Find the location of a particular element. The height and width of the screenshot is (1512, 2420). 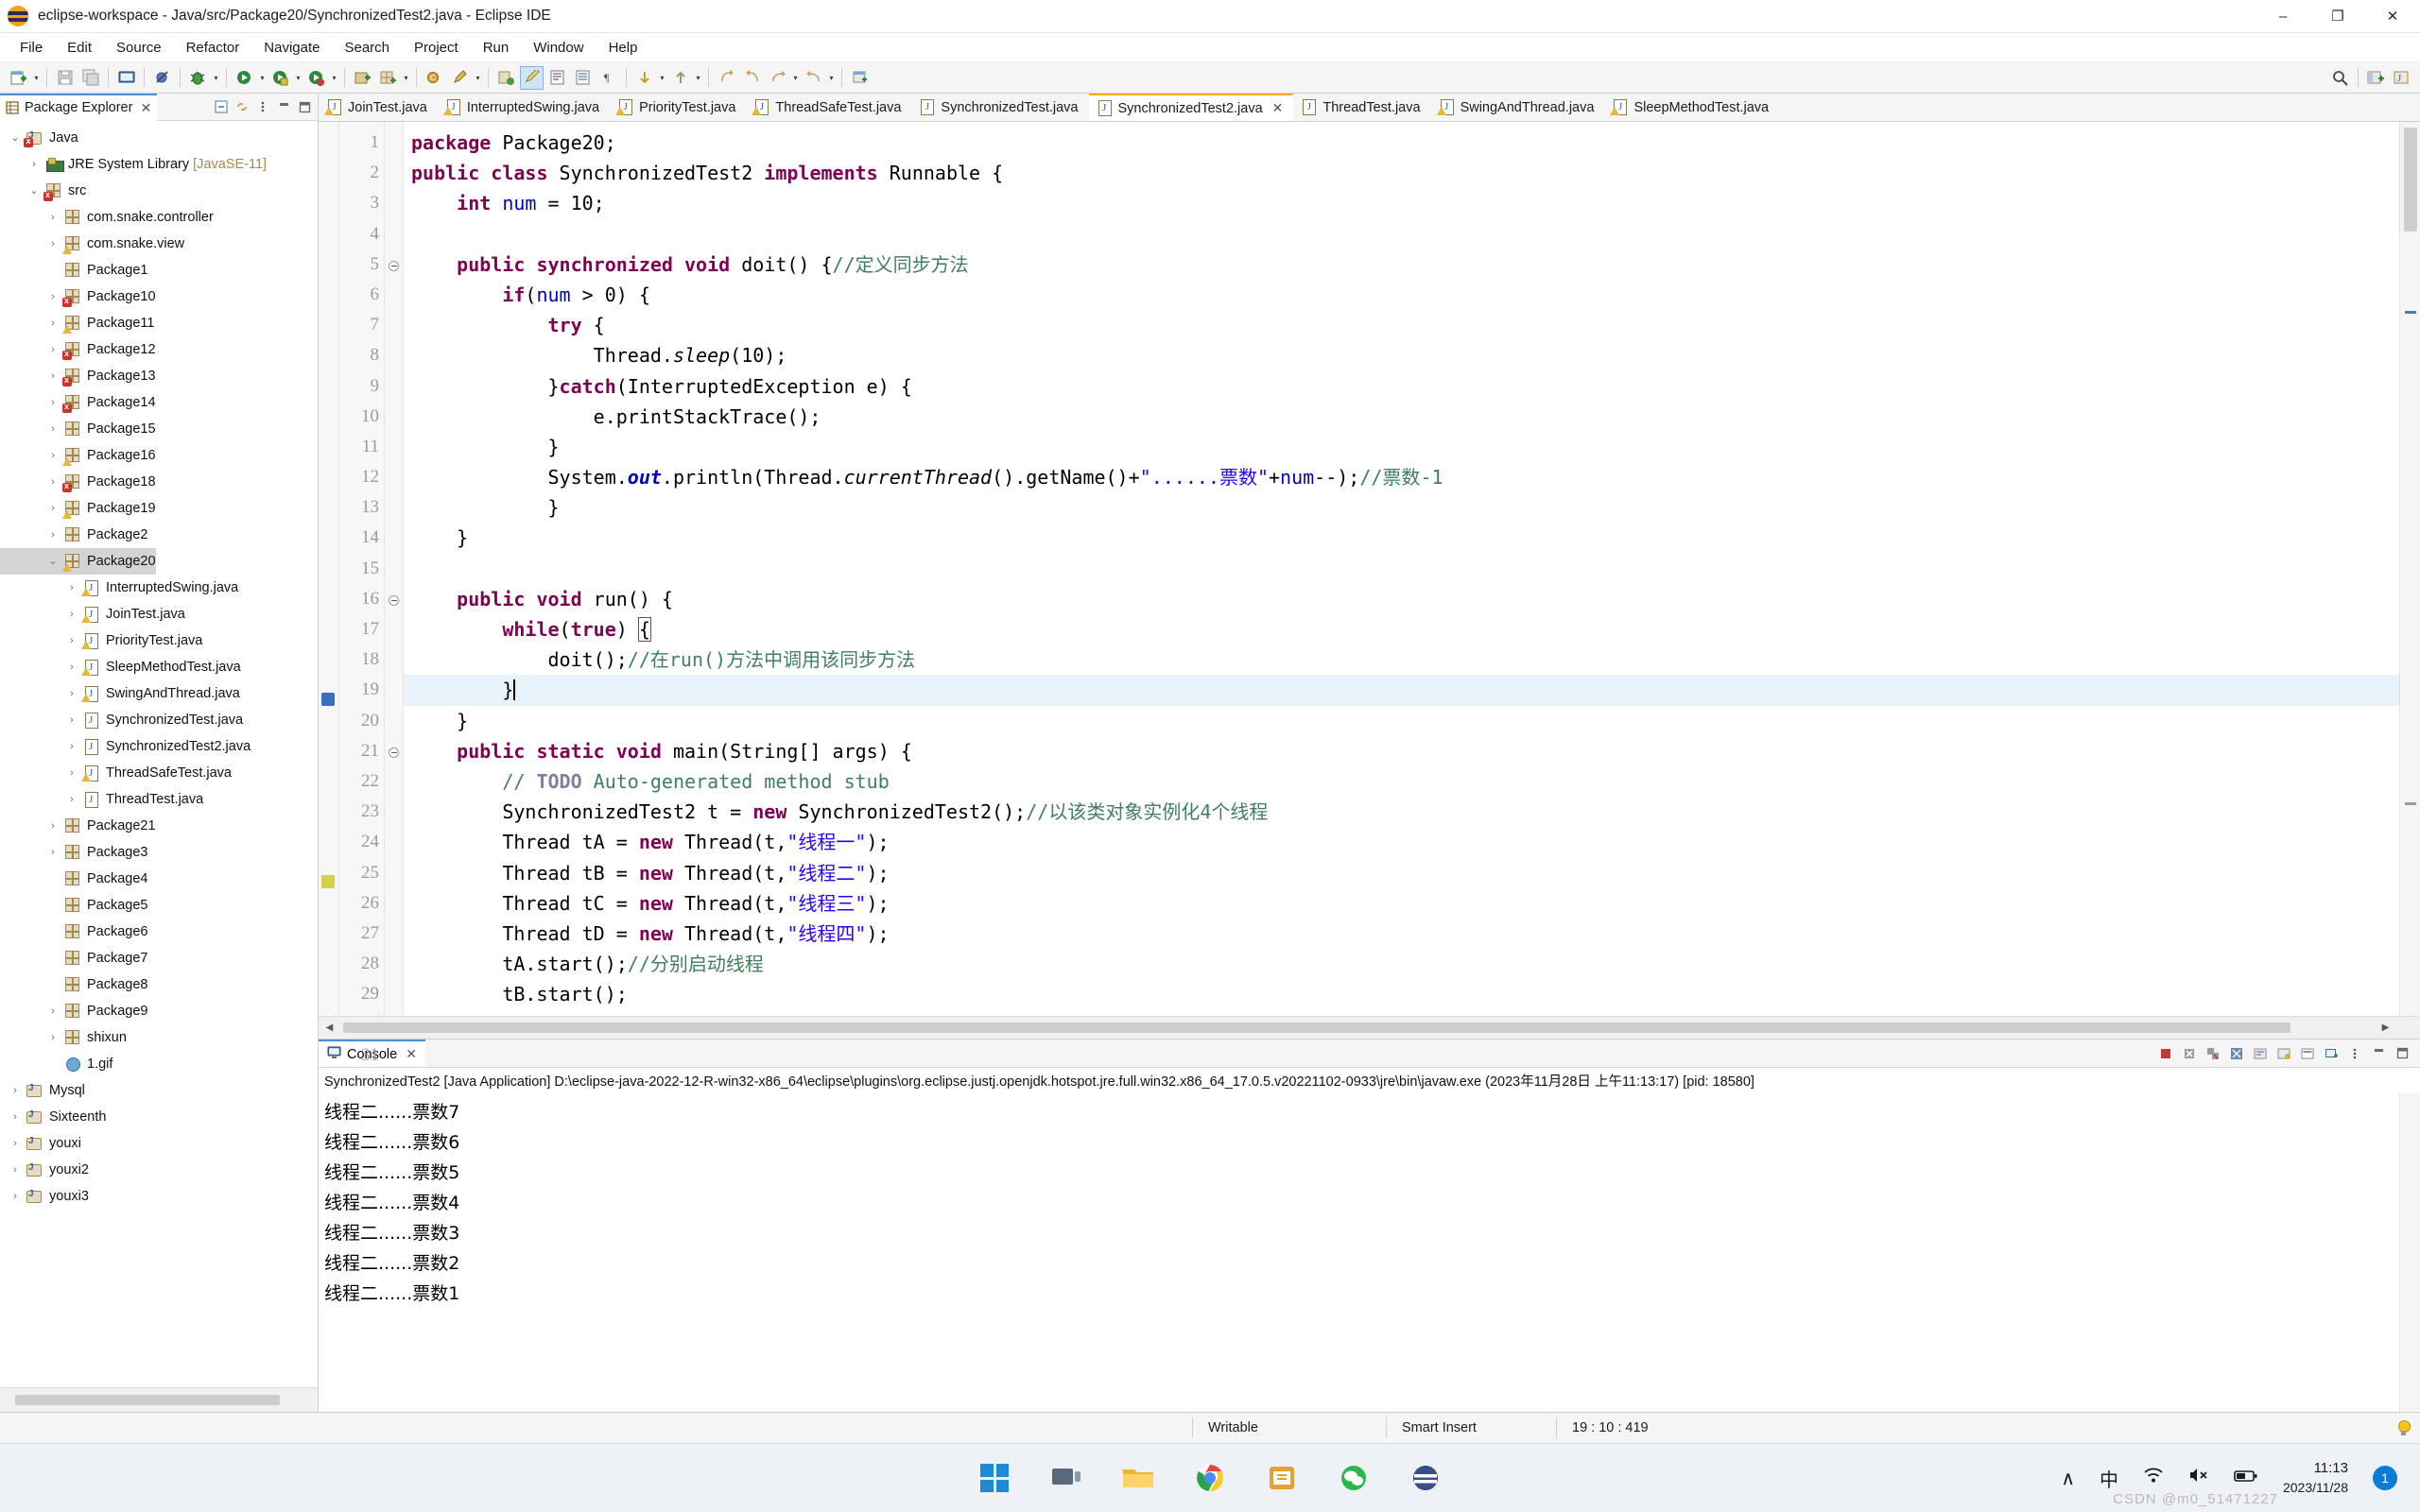

forward-history-icon is located at coordinates (813, 78).